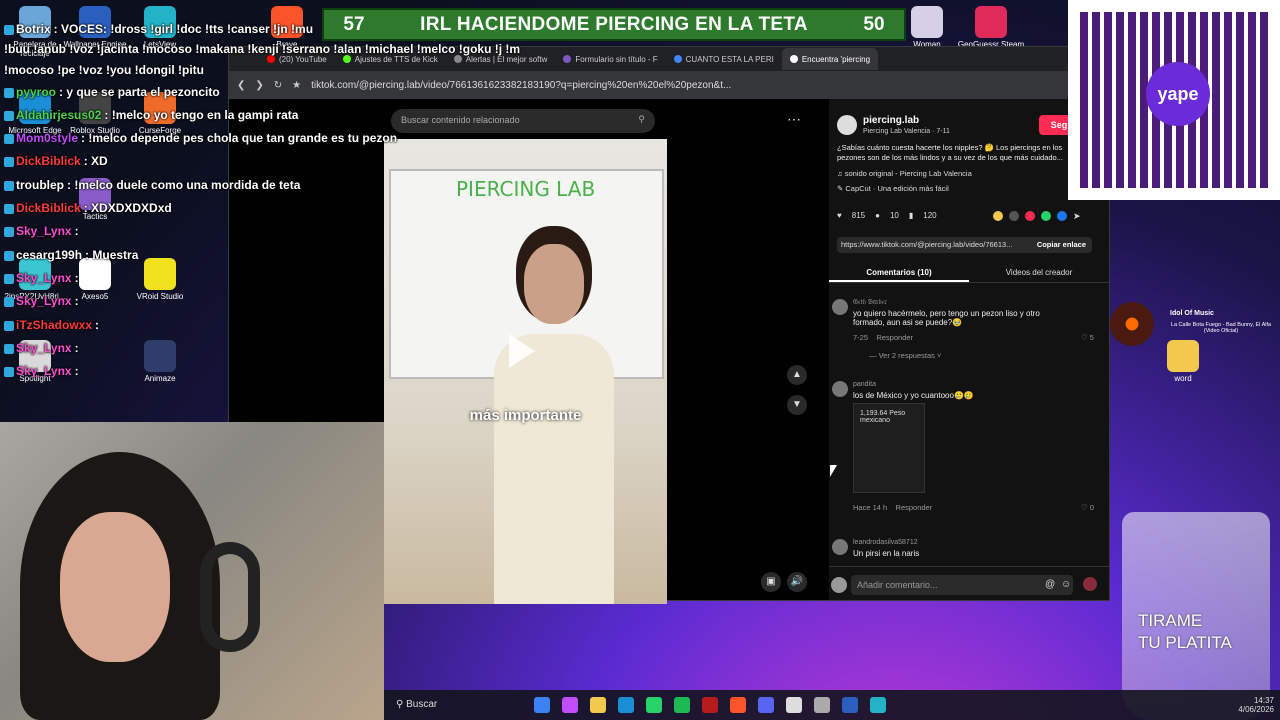  Describe the element at coordinates (894, 215) in the screenshot. I see `comment-count: 10` at that location.